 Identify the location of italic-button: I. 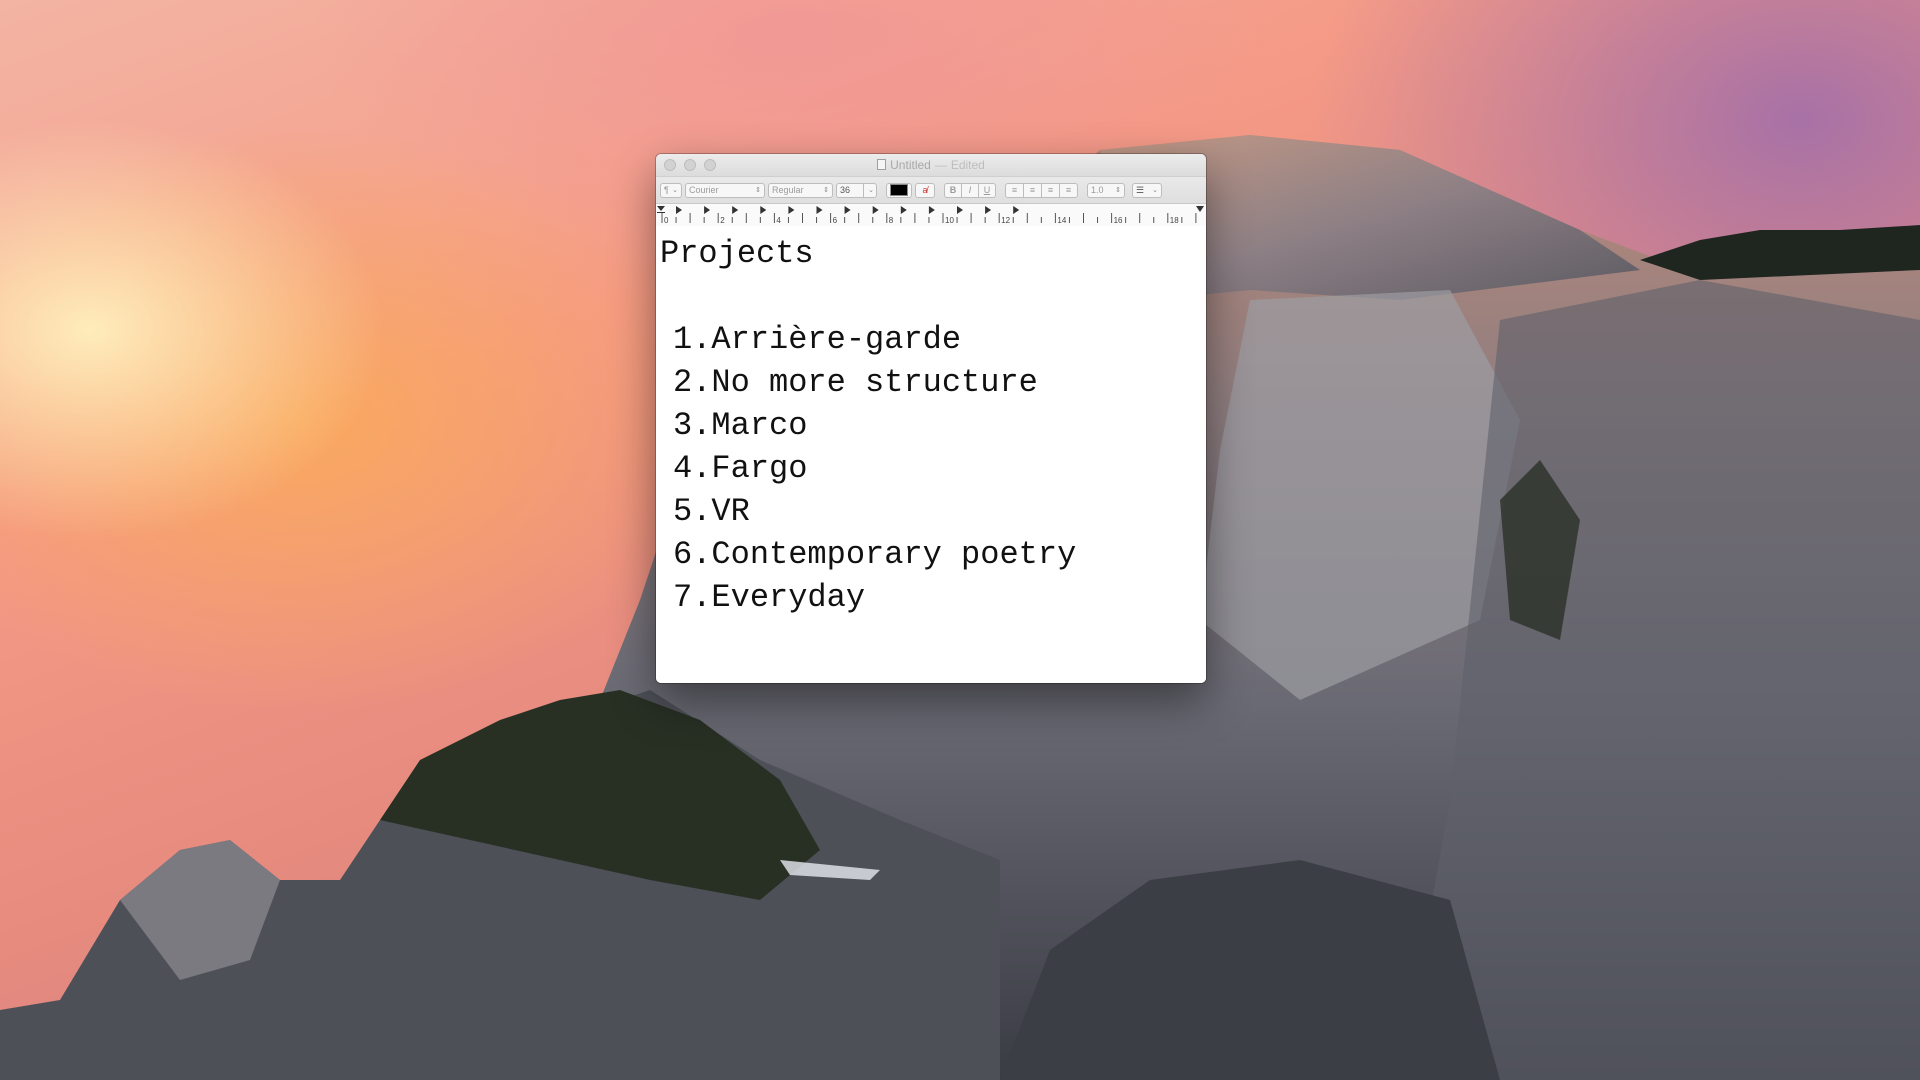
(970, 190).